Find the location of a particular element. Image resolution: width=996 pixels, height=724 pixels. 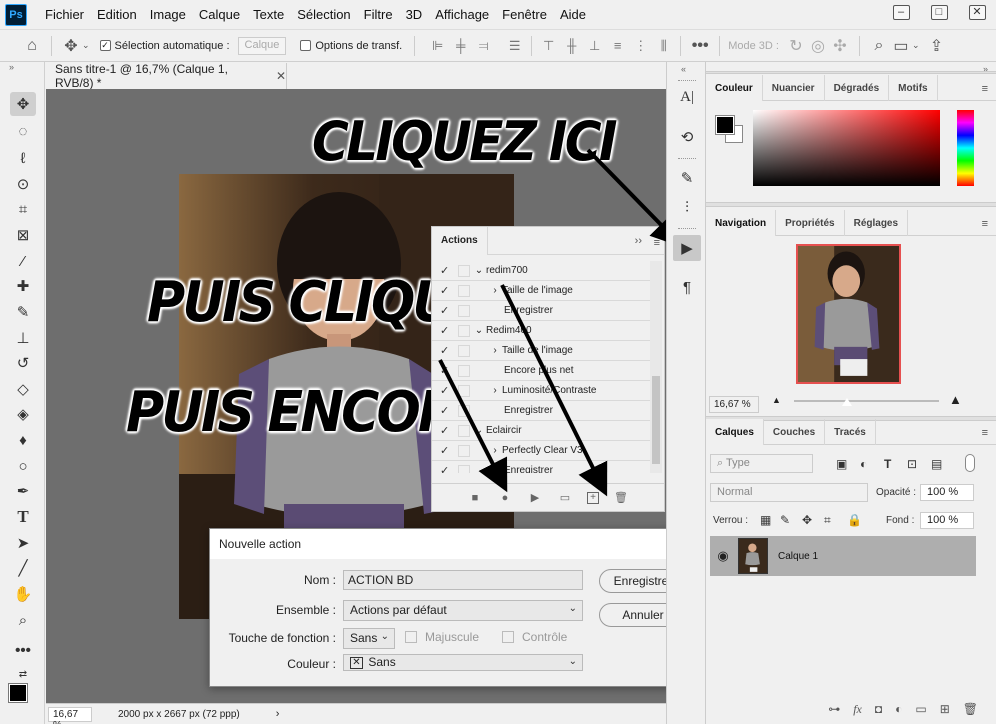

action-row: ✓ › Taille de l'image is located at coordinates (541, 291).